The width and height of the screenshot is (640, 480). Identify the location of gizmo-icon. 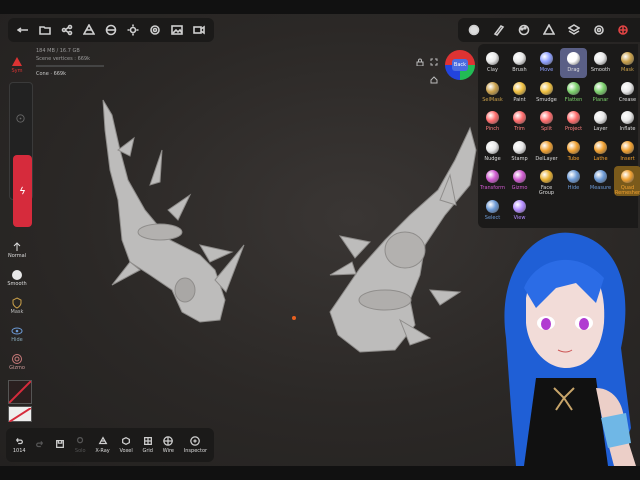
(519, 176).